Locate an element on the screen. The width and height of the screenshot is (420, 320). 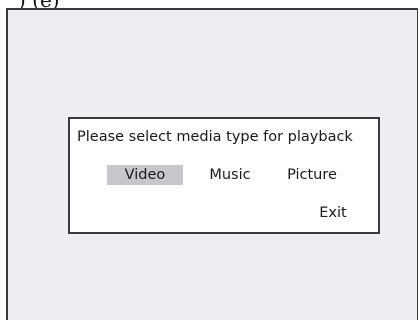
dialog-prompt: Please select media type for playback is located at coordinates (215, 137).